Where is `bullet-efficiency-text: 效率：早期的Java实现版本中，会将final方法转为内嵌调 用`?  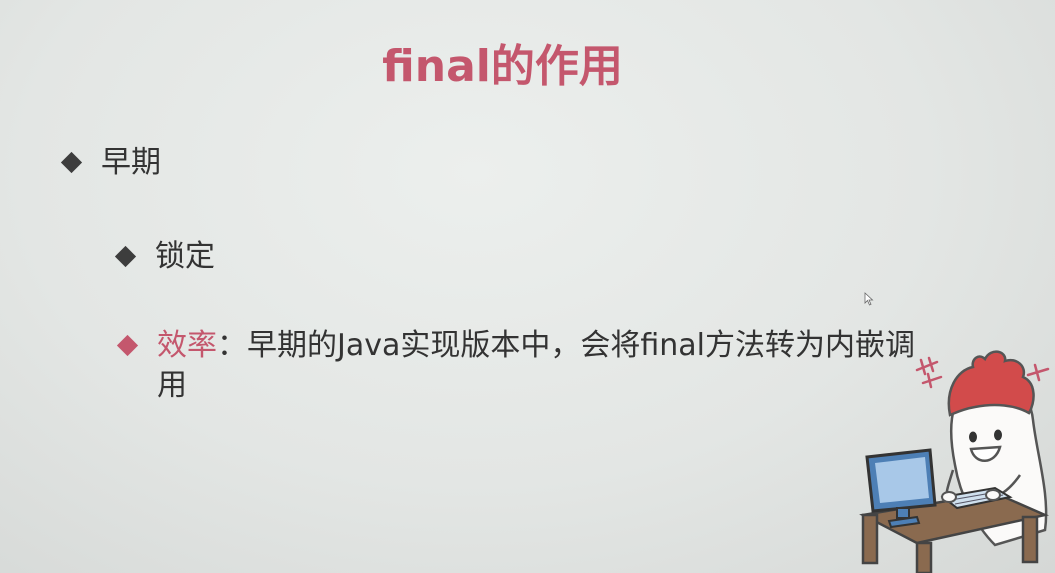 bullet-efficiency-text: 效率：早期的Java实现版本中，会将final方法转为内嵌调 用 is located at coordinates (536, 366).